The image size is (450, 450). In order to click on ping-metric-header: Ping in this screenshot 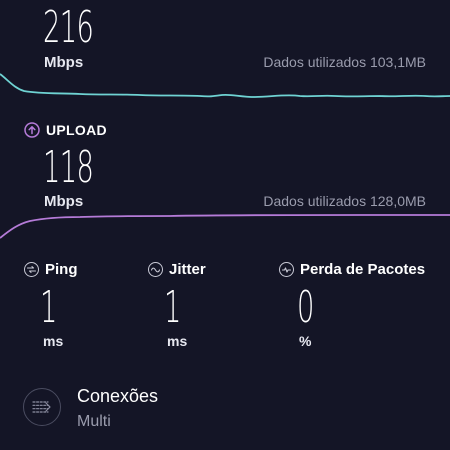, I will do `click(51, 269)`.